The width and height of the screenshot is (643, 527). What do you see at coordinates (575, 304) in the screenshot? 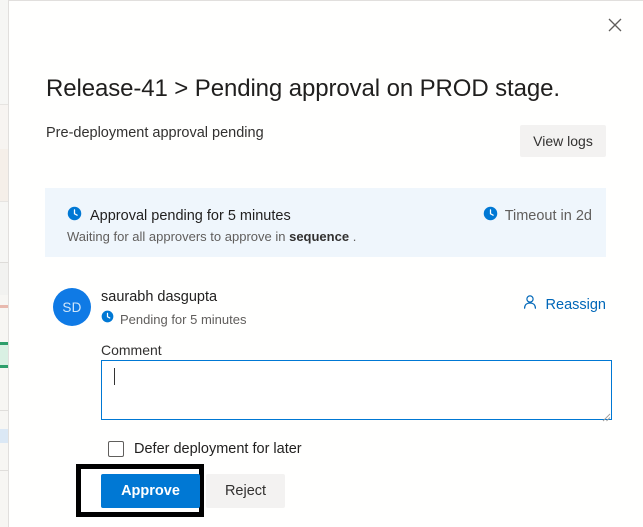
I see `reassign-label: Reassign` at bounding box center [575, 304].